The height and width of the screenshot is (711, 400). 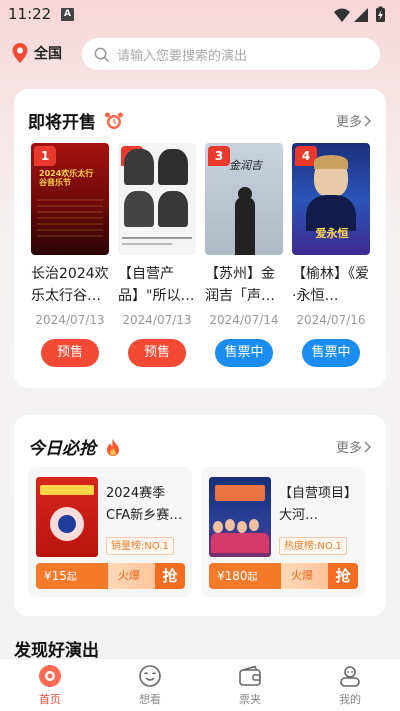 What do you see at coordinates (350, 699) in the screenshot?
I see `tab-label: 我的` at bounding box center [350, 699].